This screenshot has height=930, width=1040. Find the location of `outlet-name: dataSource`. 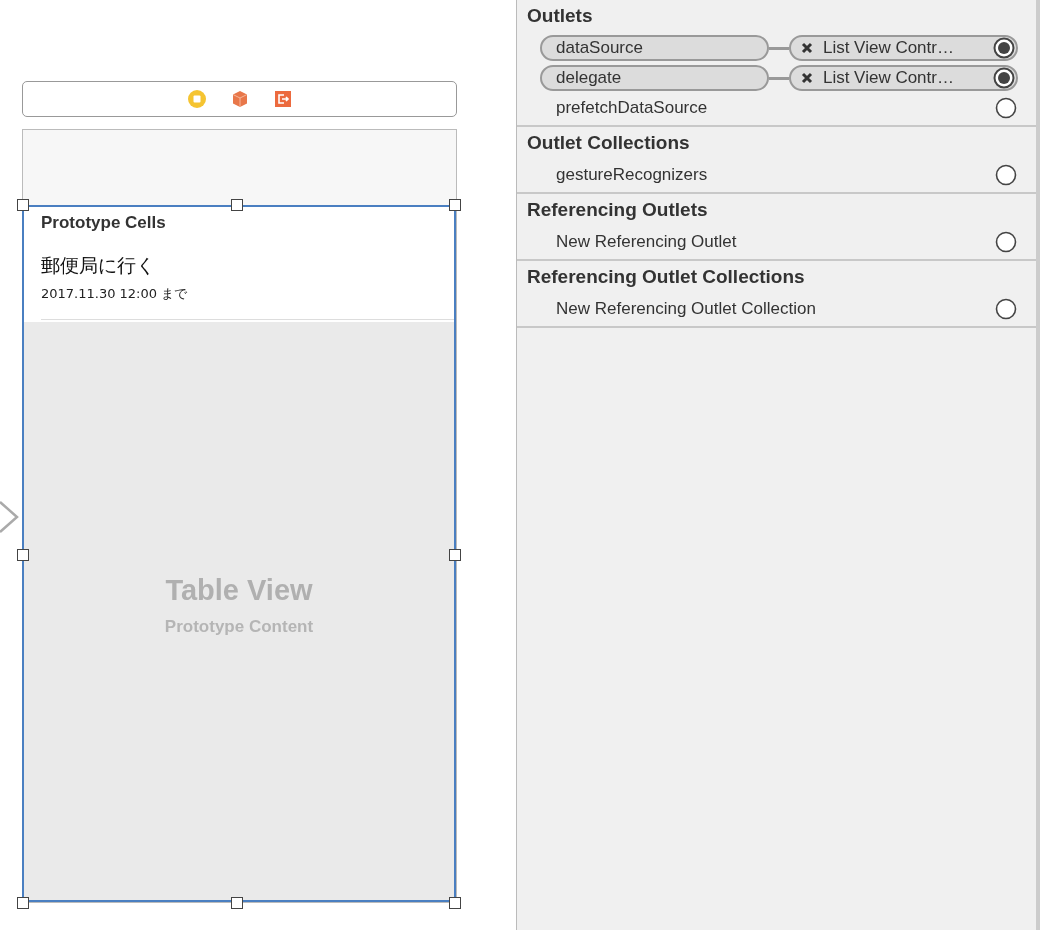

outlet-name: dataSource is located at coordinates (655, 48).